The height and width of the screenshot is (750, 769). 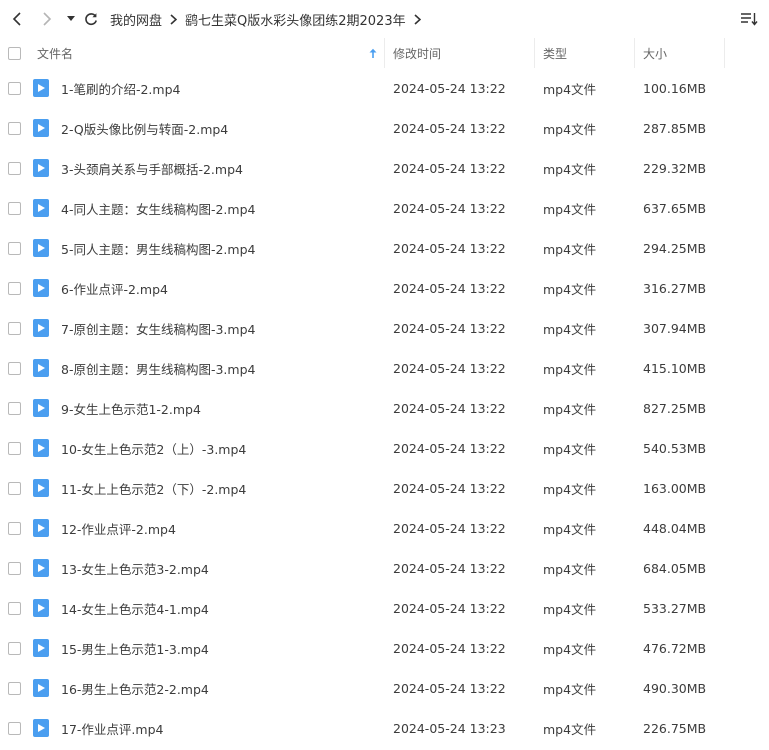 What do you see at coordinates (675, 448) in the screenshot?
I see `file-size: 540.53MB` at bounding box center [675, 448].